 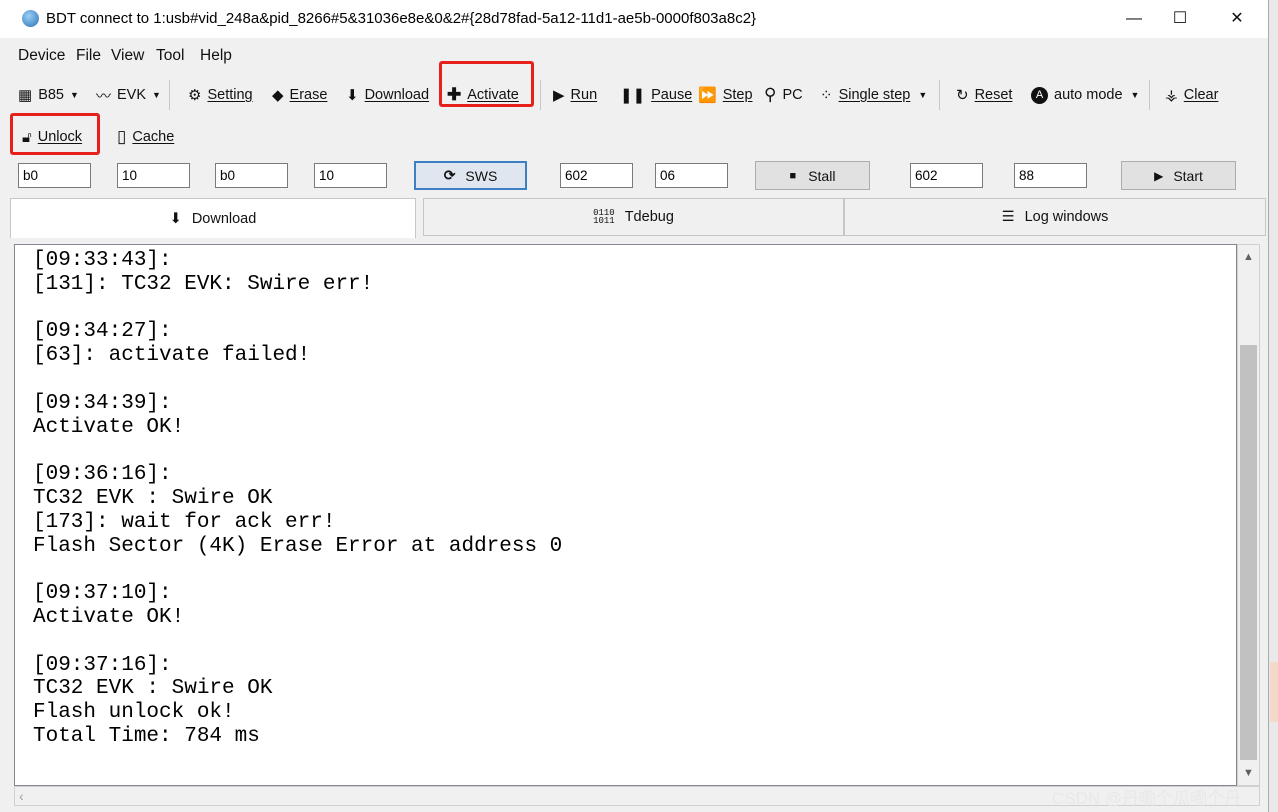 I want to click on sws-addr-field, so click(x=596, y=175).